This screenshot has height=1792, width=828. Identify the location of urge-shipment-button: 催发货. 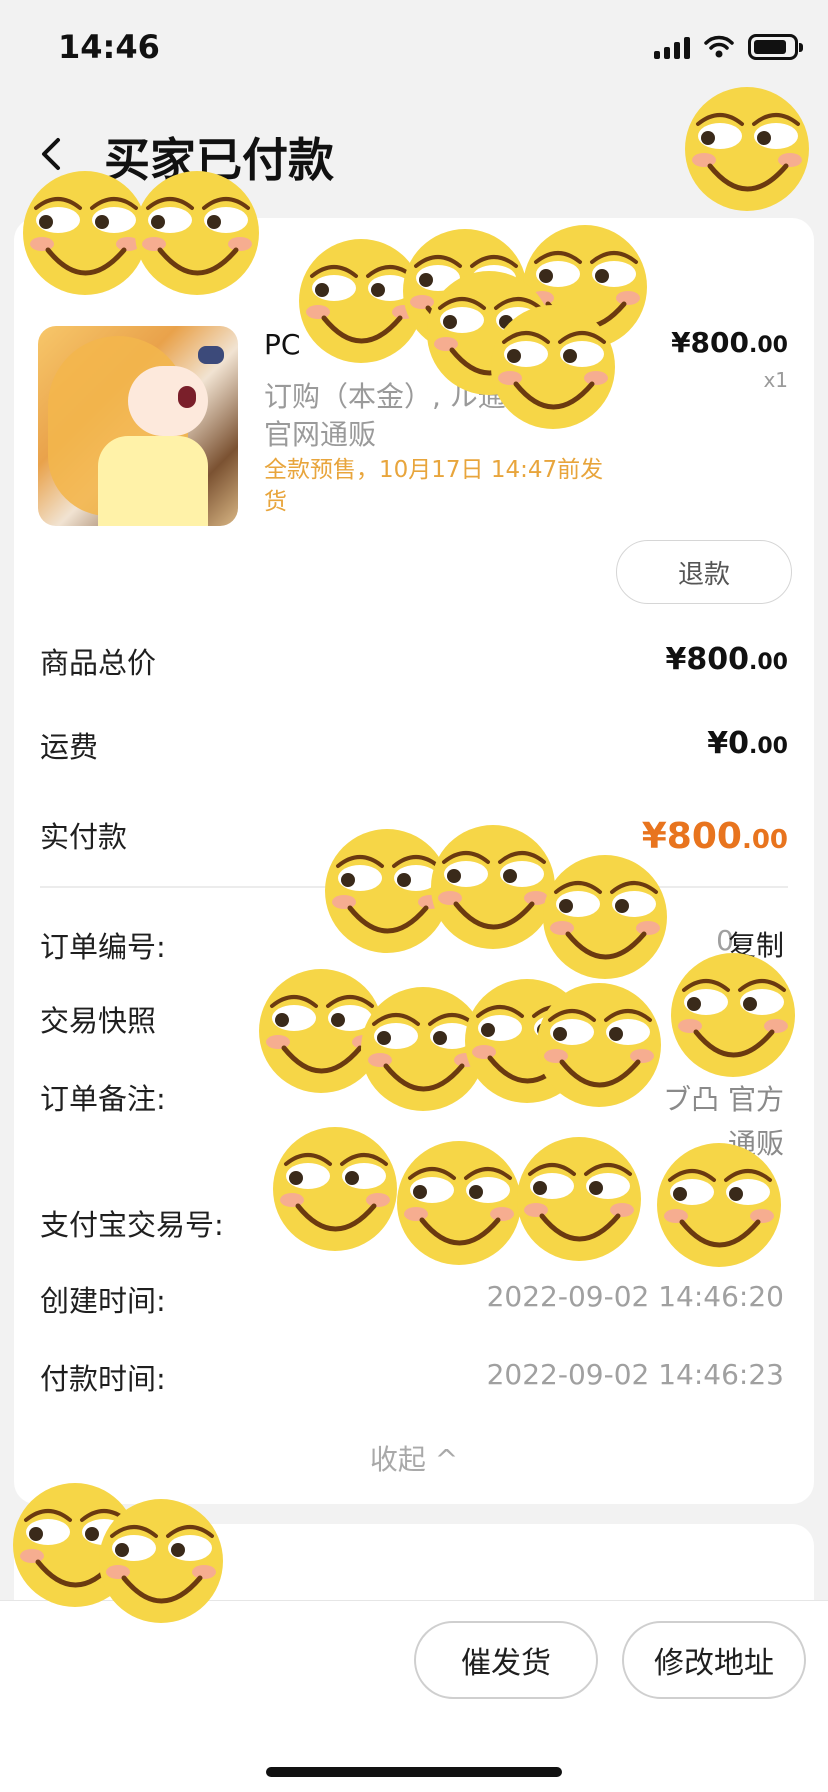
(506, 1660).